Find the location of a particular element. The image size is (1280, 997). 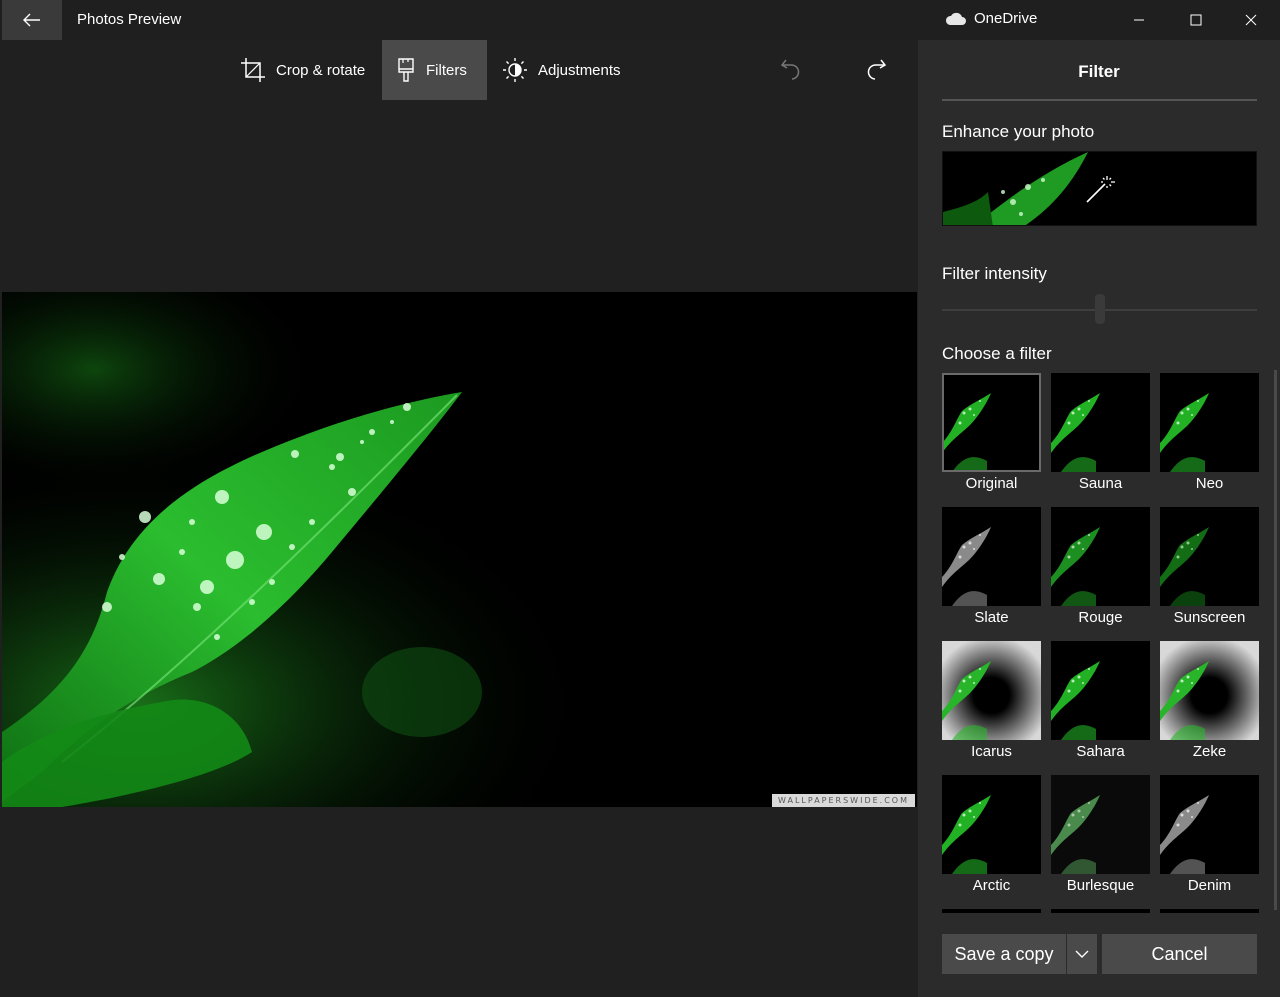

minimize-icon is located at coordinates (1139, 20).